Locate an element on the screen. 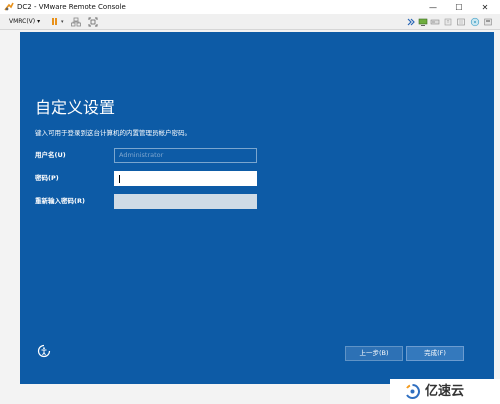 This screenshot has width=500, height=404. page-title: 自定义设置 is located at coordinates (75, 107).